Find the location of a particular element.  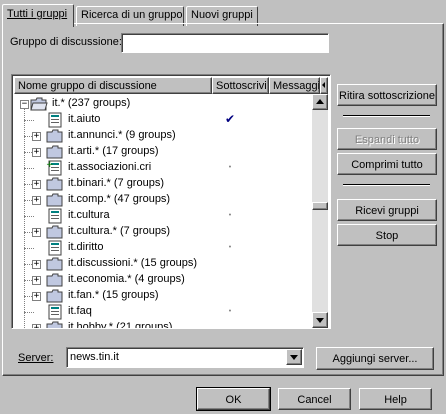

list-item: + it.cultura.* (7 groups) is located at coordinates (164, 232).